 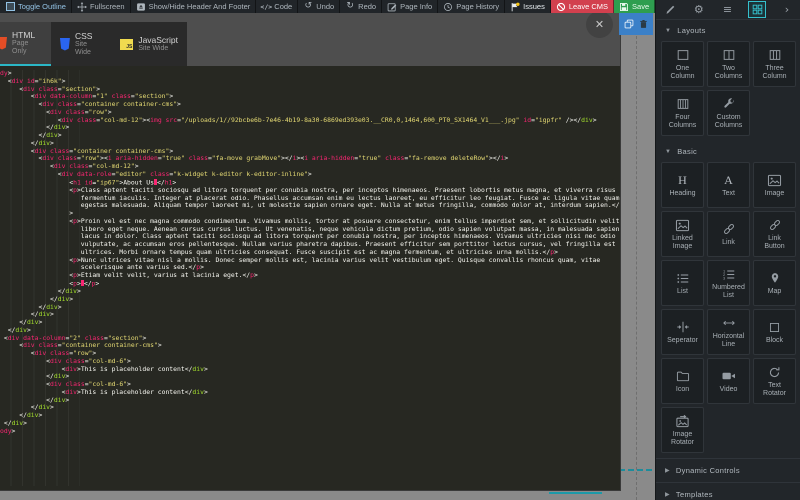 I want to click on widget-tile-label: Horizontal Line, so click(x=728, y=340).